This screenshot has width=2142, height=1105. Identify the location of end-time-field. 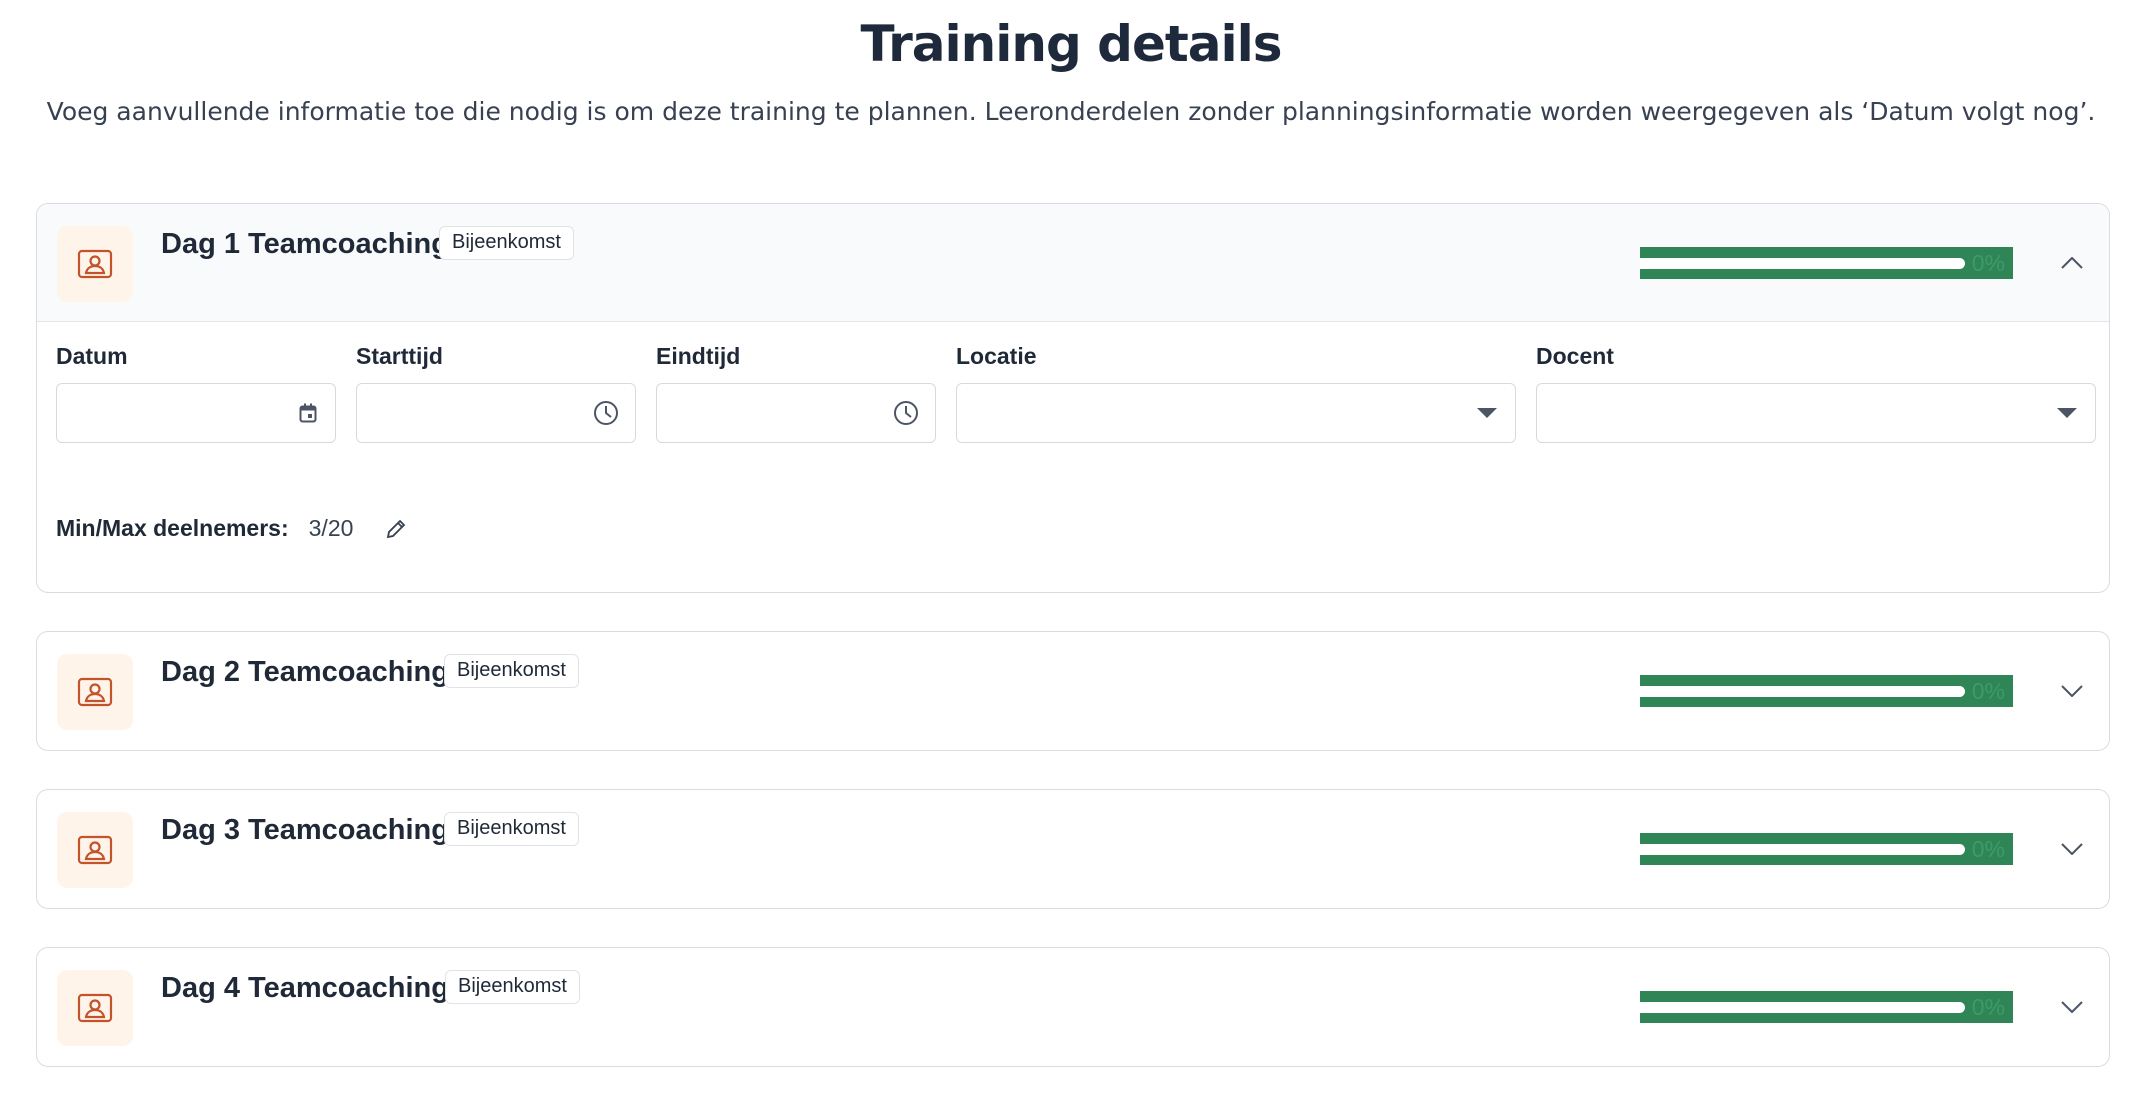
(796, 413).